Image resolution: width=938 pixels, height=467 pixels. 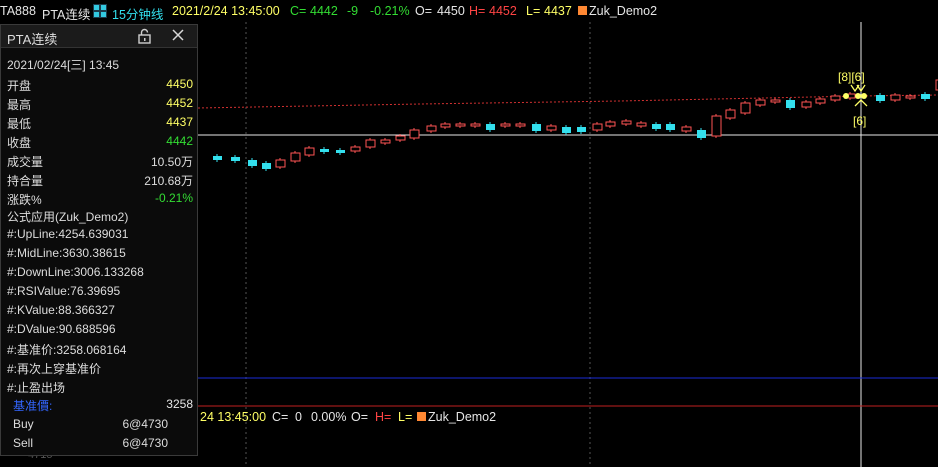 I want to click on info-row-value: 4452, so click(x=179, y=103).